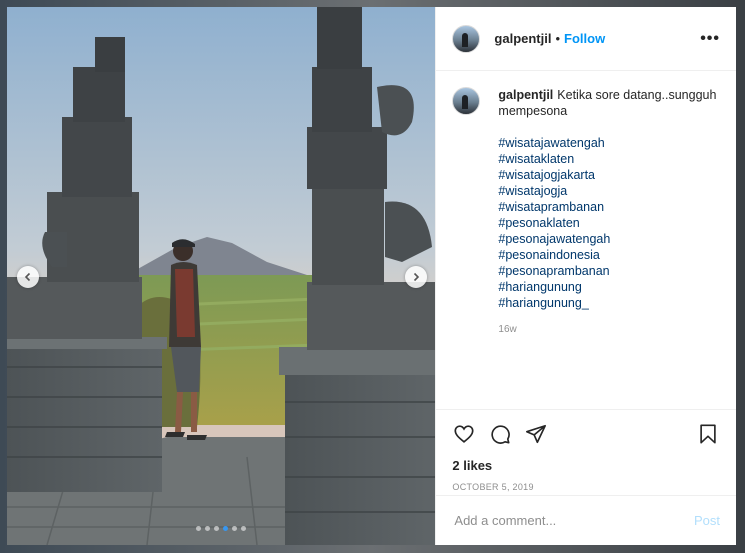 This screenshot has height=553, width=745. Describe the element at coordinates (608, 191) in the screenshot. I see `hashtag-link: #wisatajogja` at that location.